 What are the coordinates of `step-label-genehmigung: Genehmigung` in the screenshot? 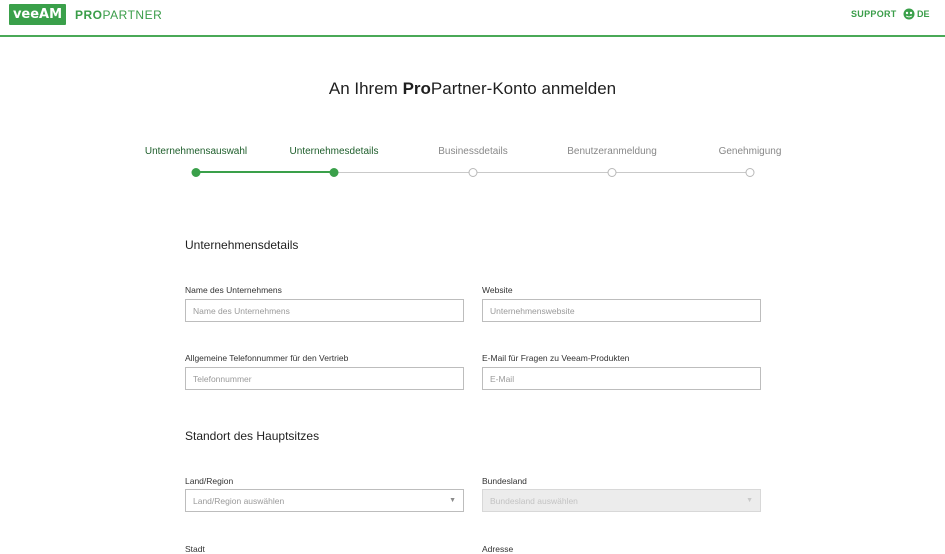 It's located at (750, 151).